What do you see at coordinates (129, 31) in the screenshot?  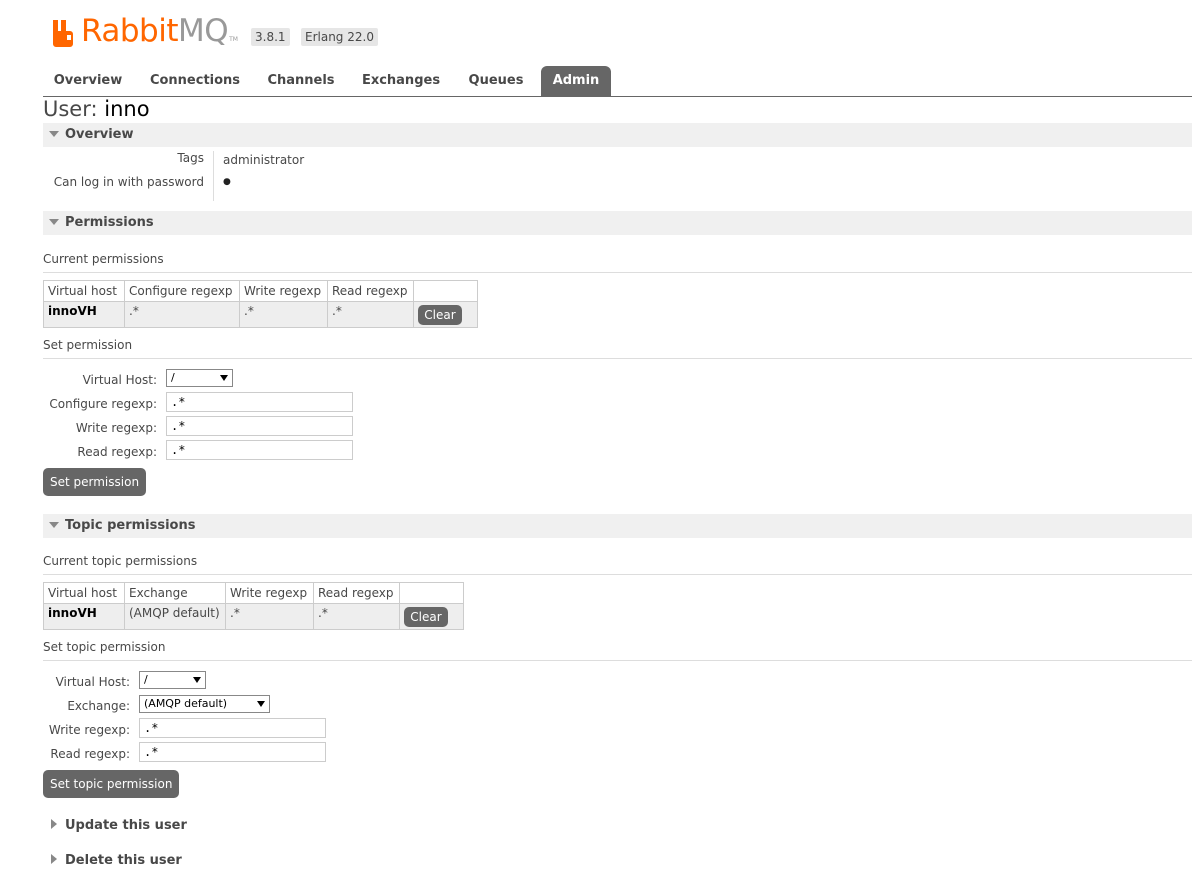 I see `brand-rabbit: Rabbit` at bounding box center [129, 31].